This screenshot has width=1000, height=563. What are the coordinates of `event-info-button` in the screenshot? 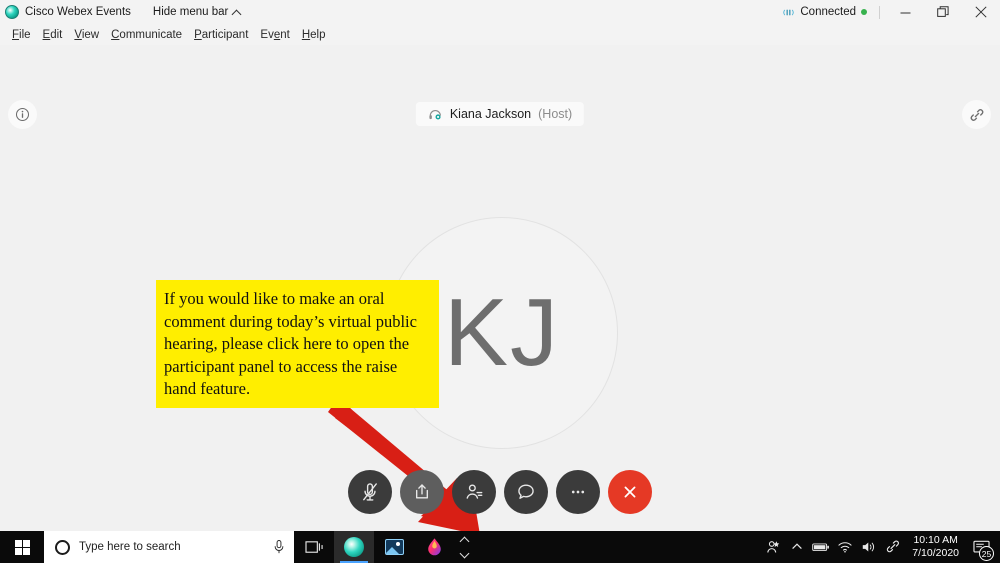 It's located at (22, 114).